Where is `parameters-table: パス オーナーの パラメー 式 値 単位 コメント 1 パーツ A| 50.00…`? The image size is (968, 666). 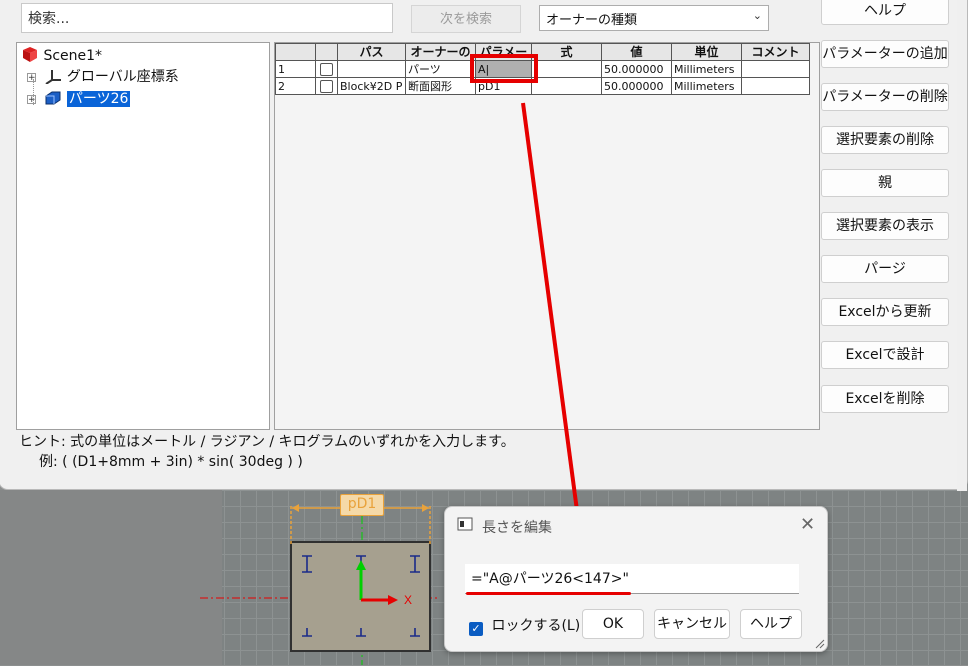
parameters-table: パス オーナーの パラメー 式 値 単位 コメント 1 パーツ A| 50.00… is located at coordinates (542, 69).